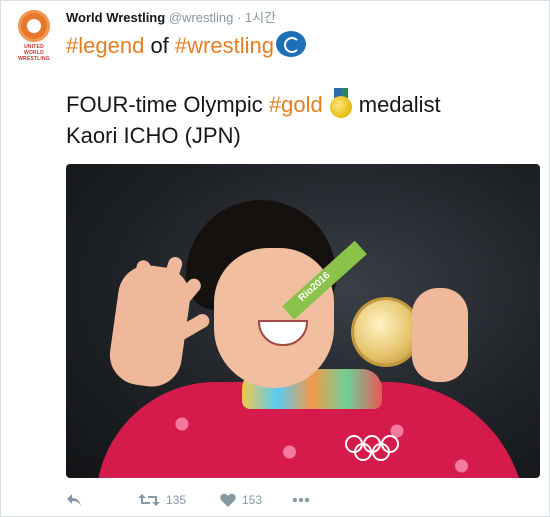  Describe the element at coordinates (296, 104) in the screenshot. I see `hashtag-gold: #gold` at that location.